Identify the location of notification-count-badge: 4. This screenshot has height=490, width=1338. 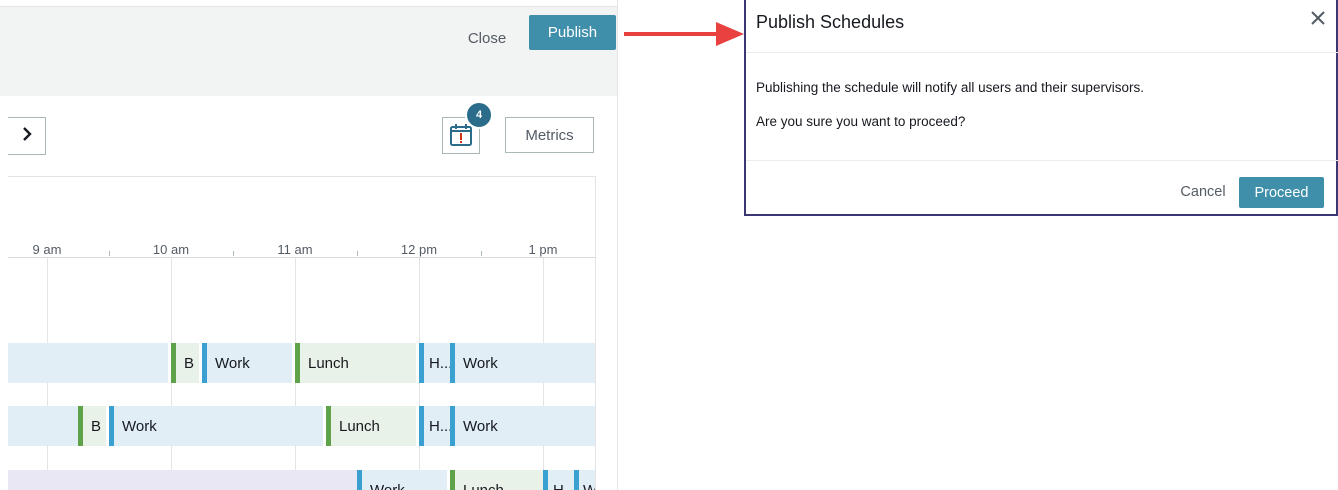
(479, 115).